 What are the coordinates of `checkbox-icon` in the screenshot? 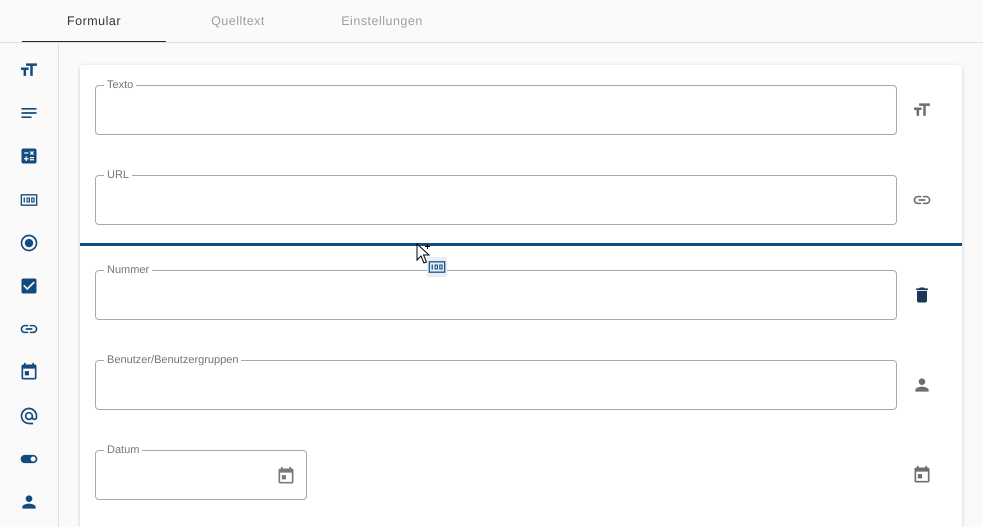 It's located at (29, 286).